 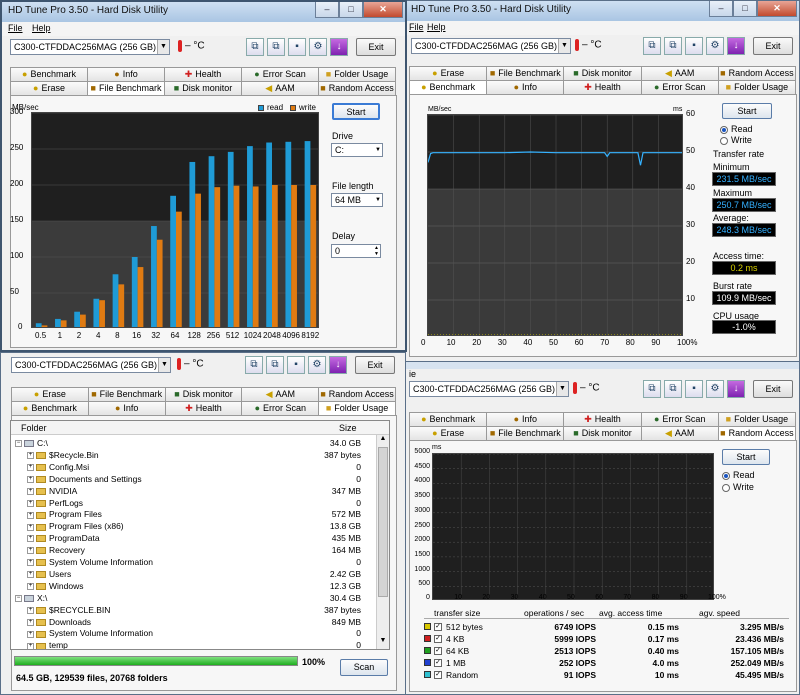 What do you see at coordinates (376, 251) in the screenshot?
I see `stepper-arrows-icon: ▲ ▼` at bounding box center [376, 251].